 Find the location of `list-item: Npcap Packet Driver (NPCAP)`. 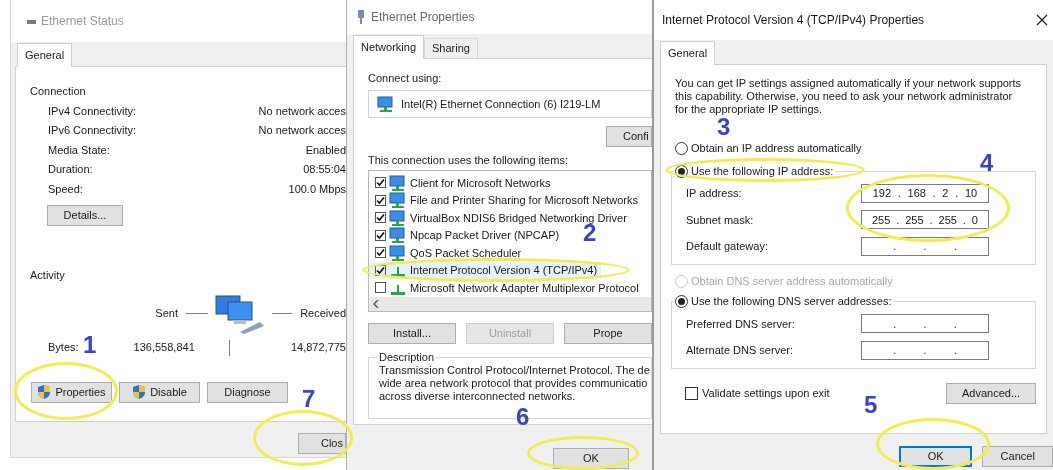

list-item: Npcap Packet Driver (NPCAP) is located at coordinates (466, 235).